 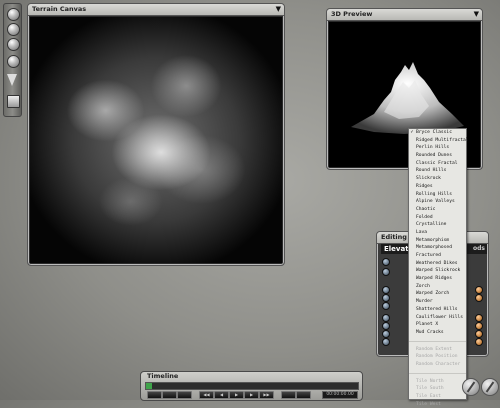 I want to click on menu-item-label: Classic Fractal, so click(x=437, y=163).